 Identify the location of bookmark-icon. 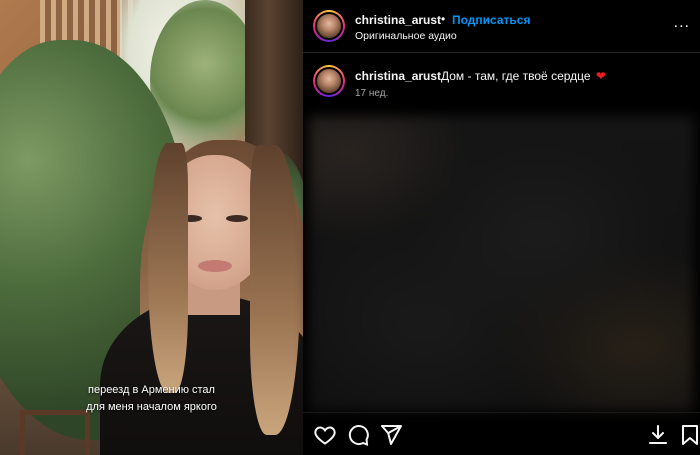
(689, 435).